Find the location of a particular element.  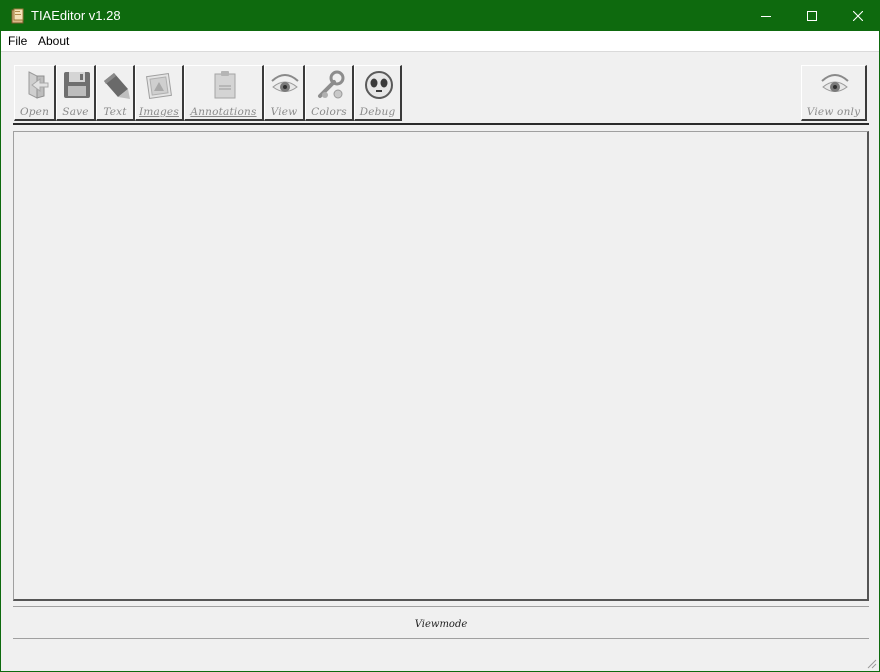

annotations-button: Annotations is located at coordinates (224, 93).